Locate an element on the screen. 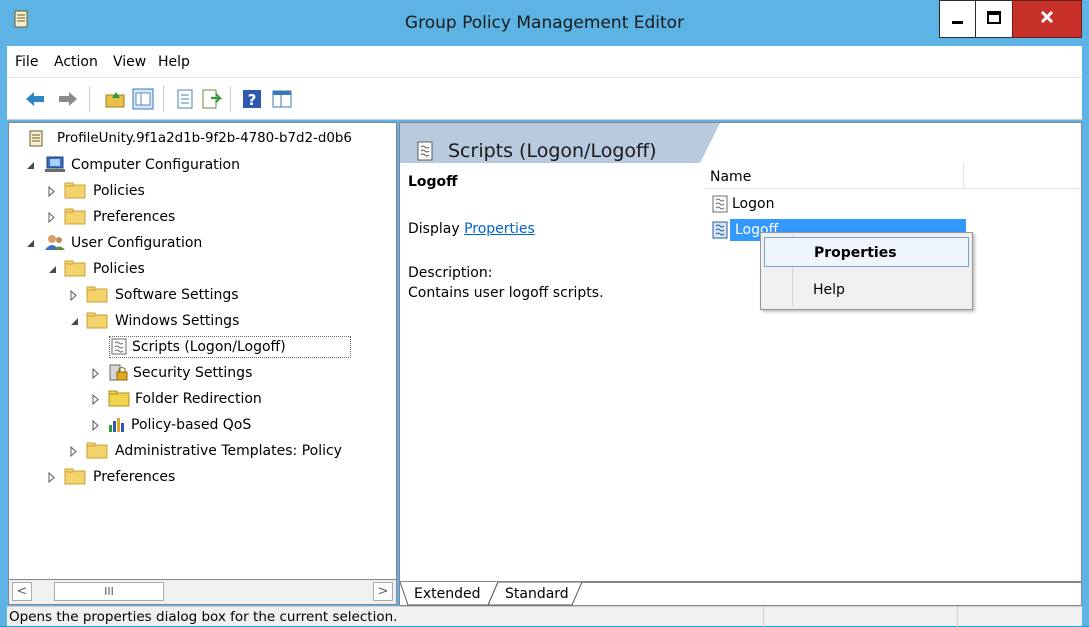 The image size is (1089, 627). tree-item-windows-settings: Windows Settings is located at coordinates (205, 321).